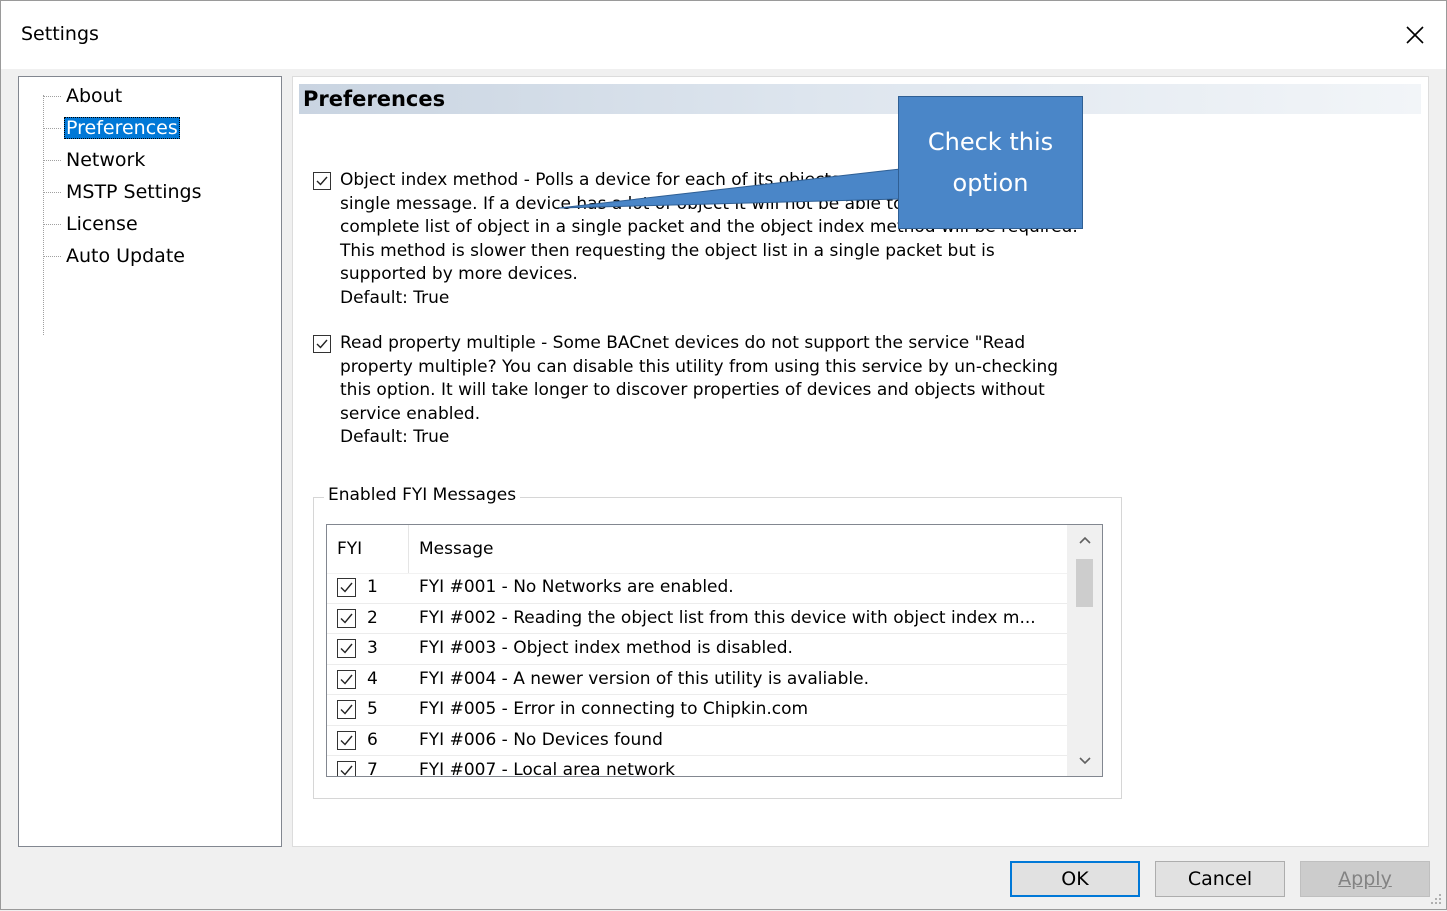 The height and width of the screenshot is (911, 1447). What do you see at coordinates (60, 34) in the screenshot?
I see `window-title: Settings` at bounding box center [60, 34].